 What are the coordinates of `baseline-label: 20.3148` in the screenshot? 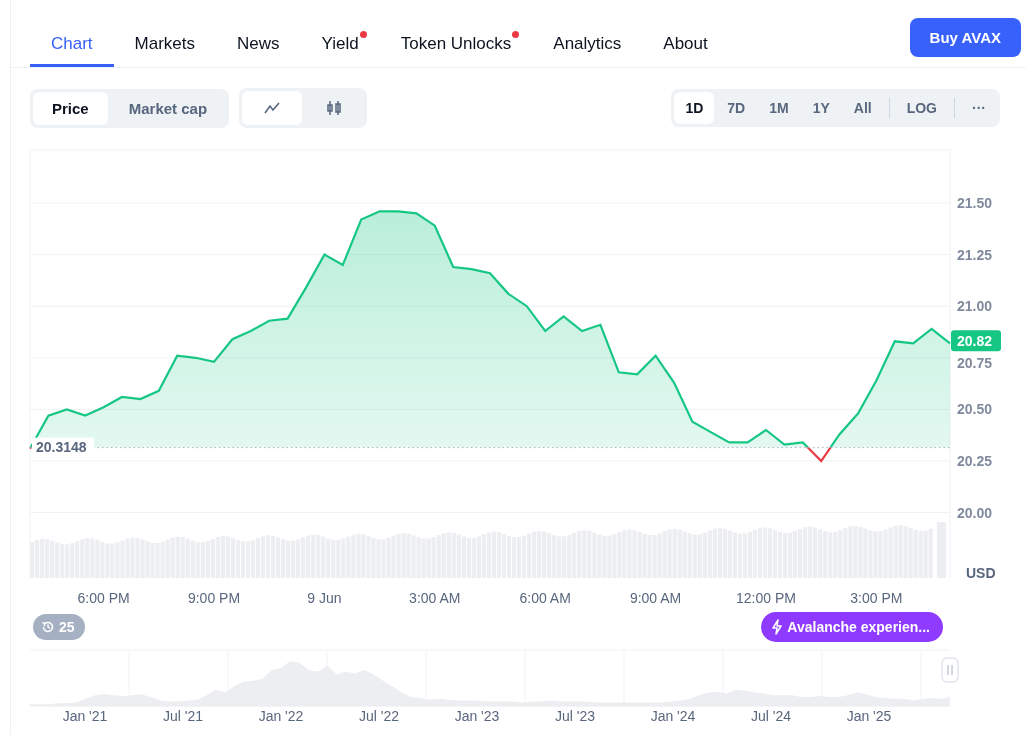 It's located at (61, 446).